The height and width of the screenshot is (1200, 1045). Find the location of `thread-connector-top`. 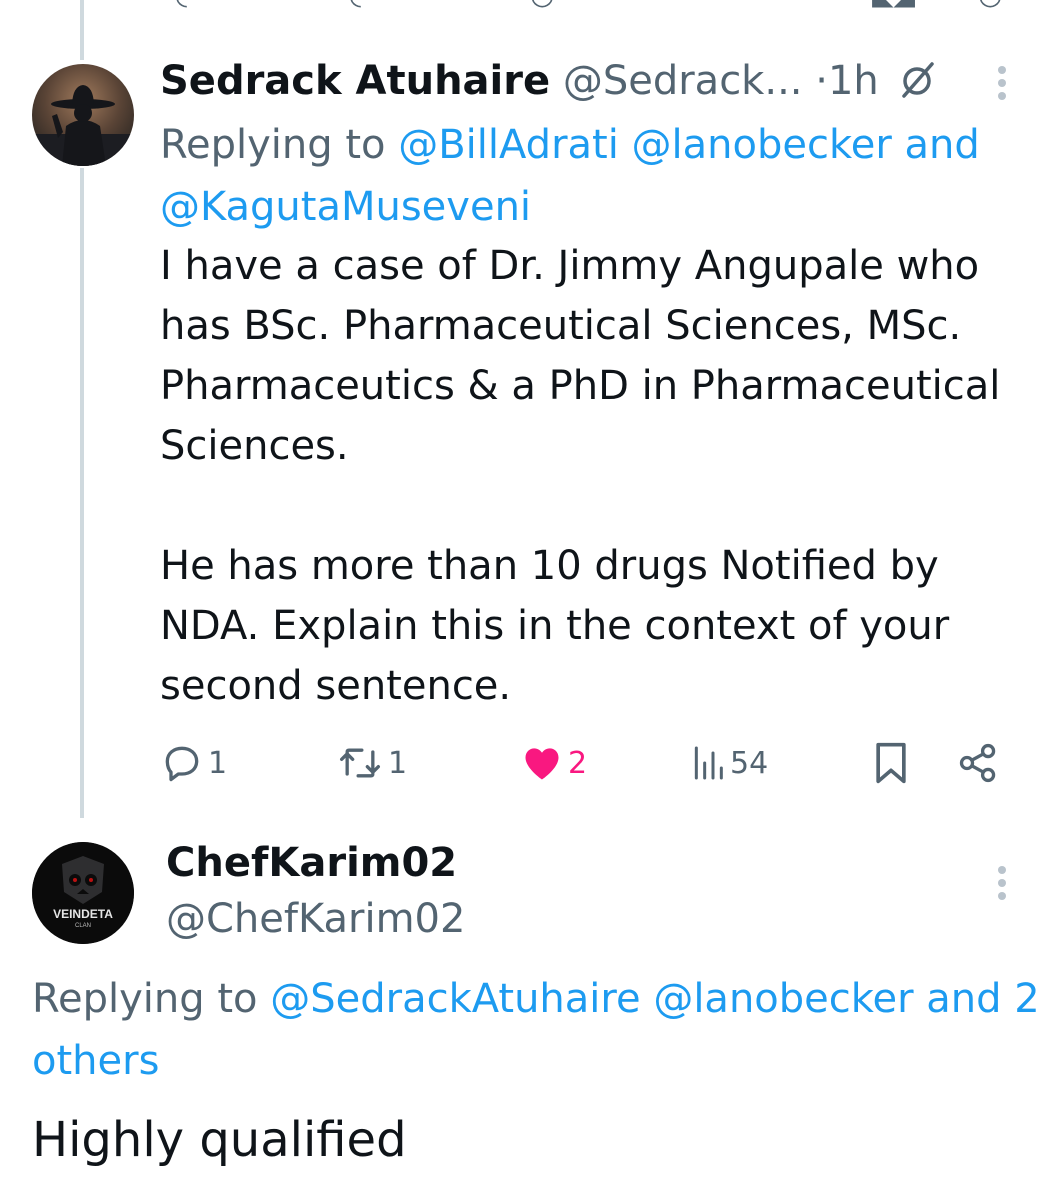

thread-connector-top is located at coordinates (82, 30).